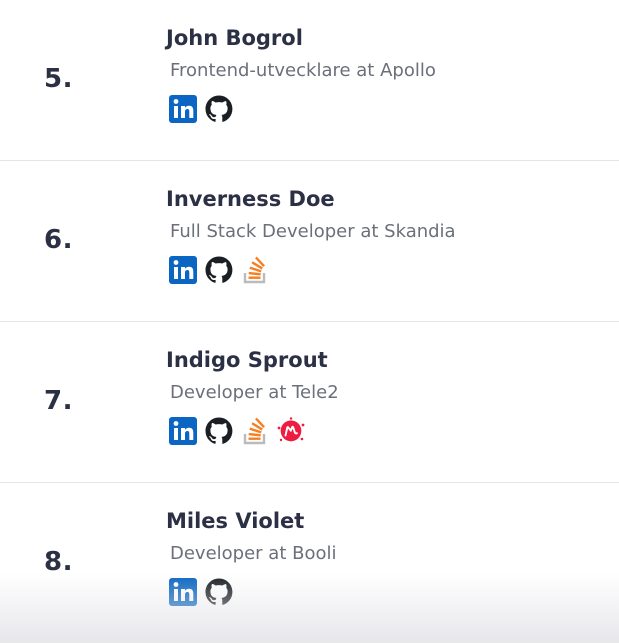  Describe the element at coordinates (303, 70) in the screenshot. I see `person-role: Frontend-utvecklare at Apollo` at that location.